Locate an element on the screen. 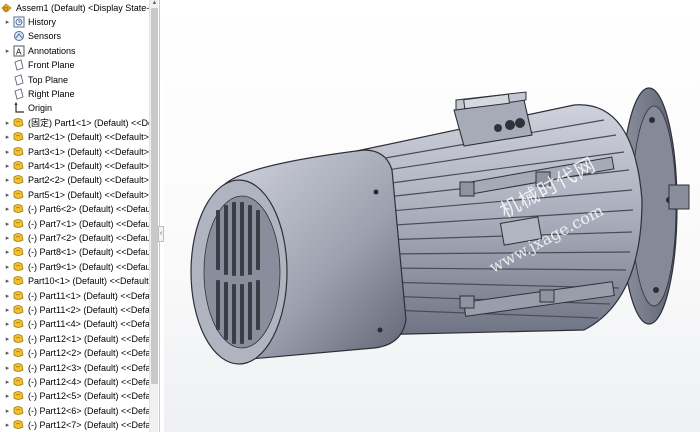  tree-item: ▸ Part2<2> (Default) <<Default> is located at coordinates (75, 180).